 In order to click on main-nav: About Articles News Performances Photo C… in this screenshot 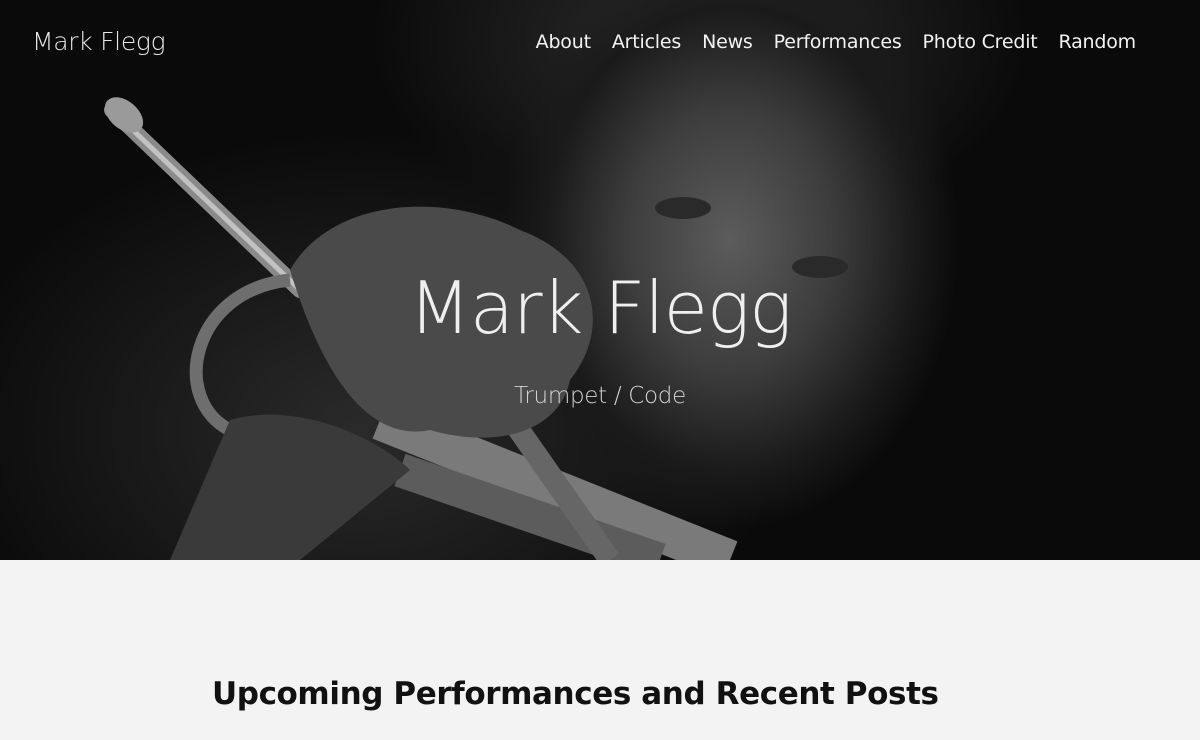, I will do `click(836, 42)`.